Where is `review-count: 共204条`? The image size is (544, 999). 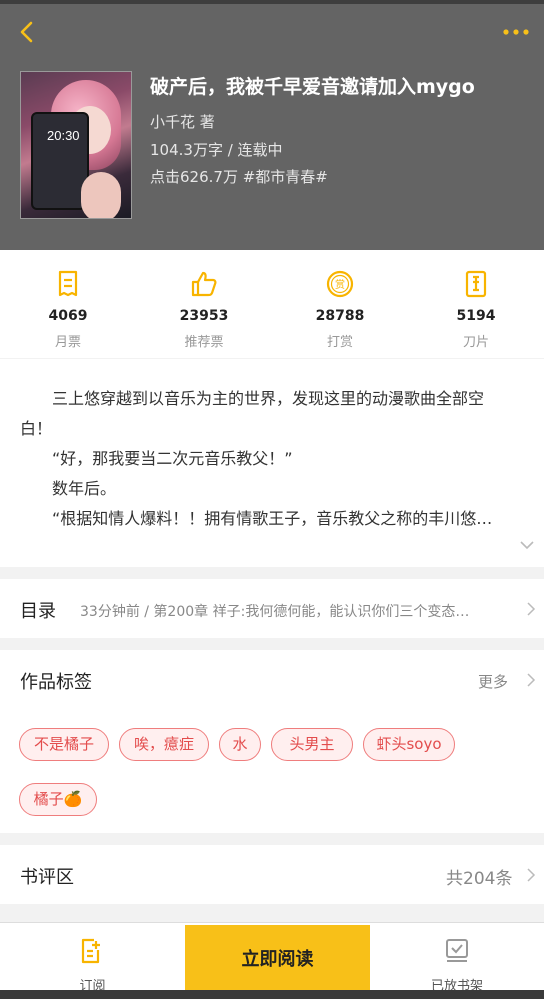
review-count: 共204条 is located at coordinates (479, 879).